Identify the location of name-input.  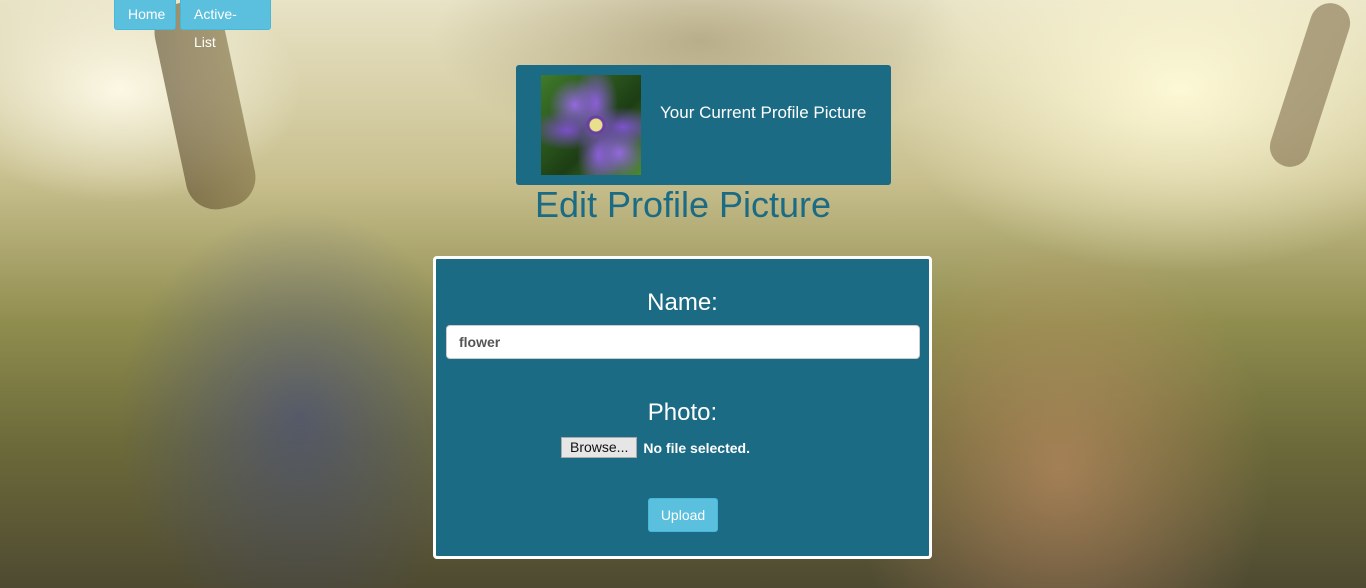
(683, 342).